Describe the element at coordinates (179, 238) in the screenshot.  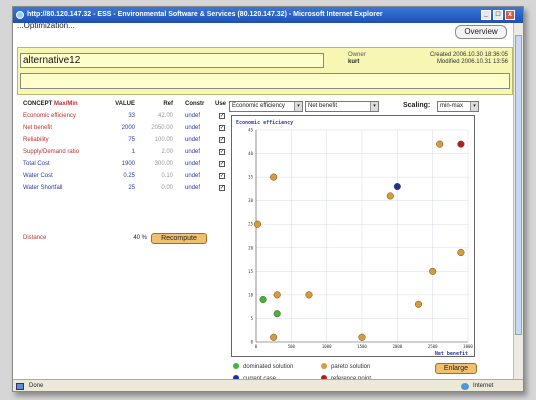
I see `recompute-button: Recompute` at that location.